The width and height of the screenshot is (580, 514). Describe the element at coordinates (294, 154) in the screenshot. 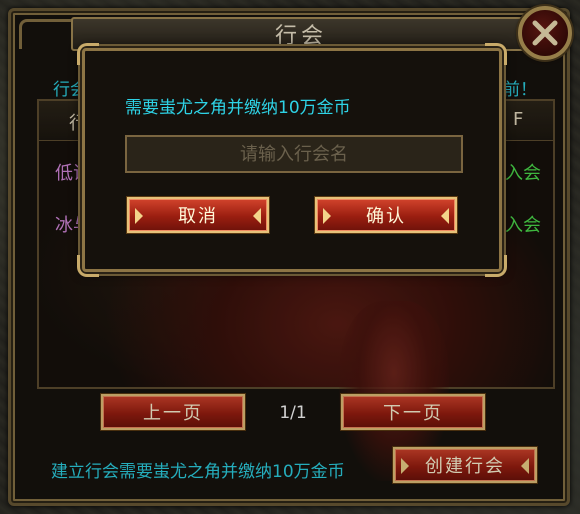

I see `guild-name-input` at that location.